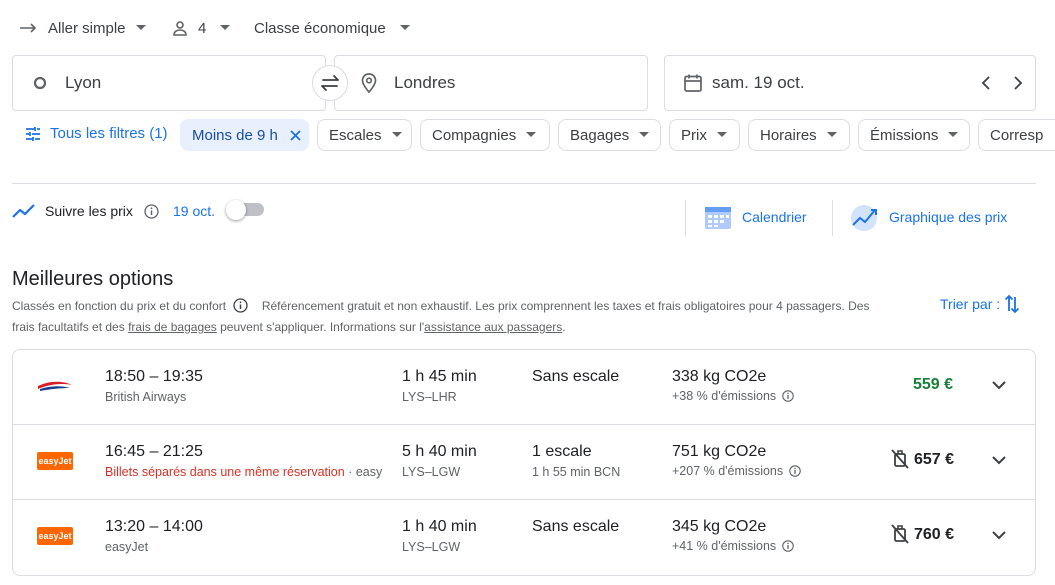 This screenshot has width=1055, height=585. I want to click on chip-label: Prix, so click(694, 135).